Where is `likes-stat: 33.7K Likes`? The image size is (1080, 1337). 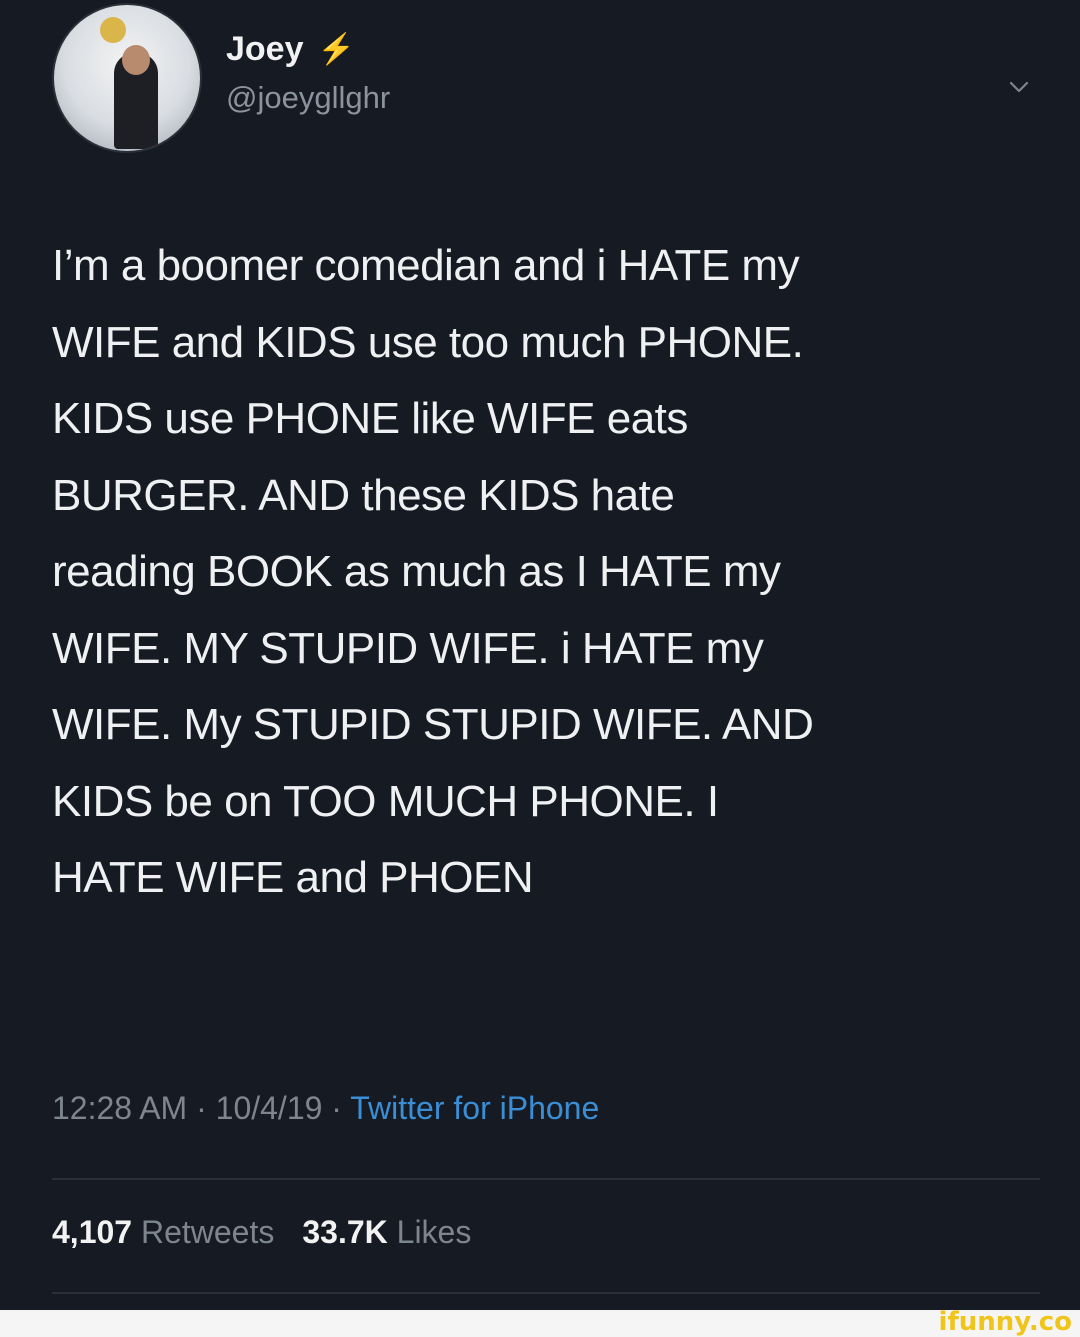 likes-stat: 33.7K Likes is located at coordinates (386, 1232).